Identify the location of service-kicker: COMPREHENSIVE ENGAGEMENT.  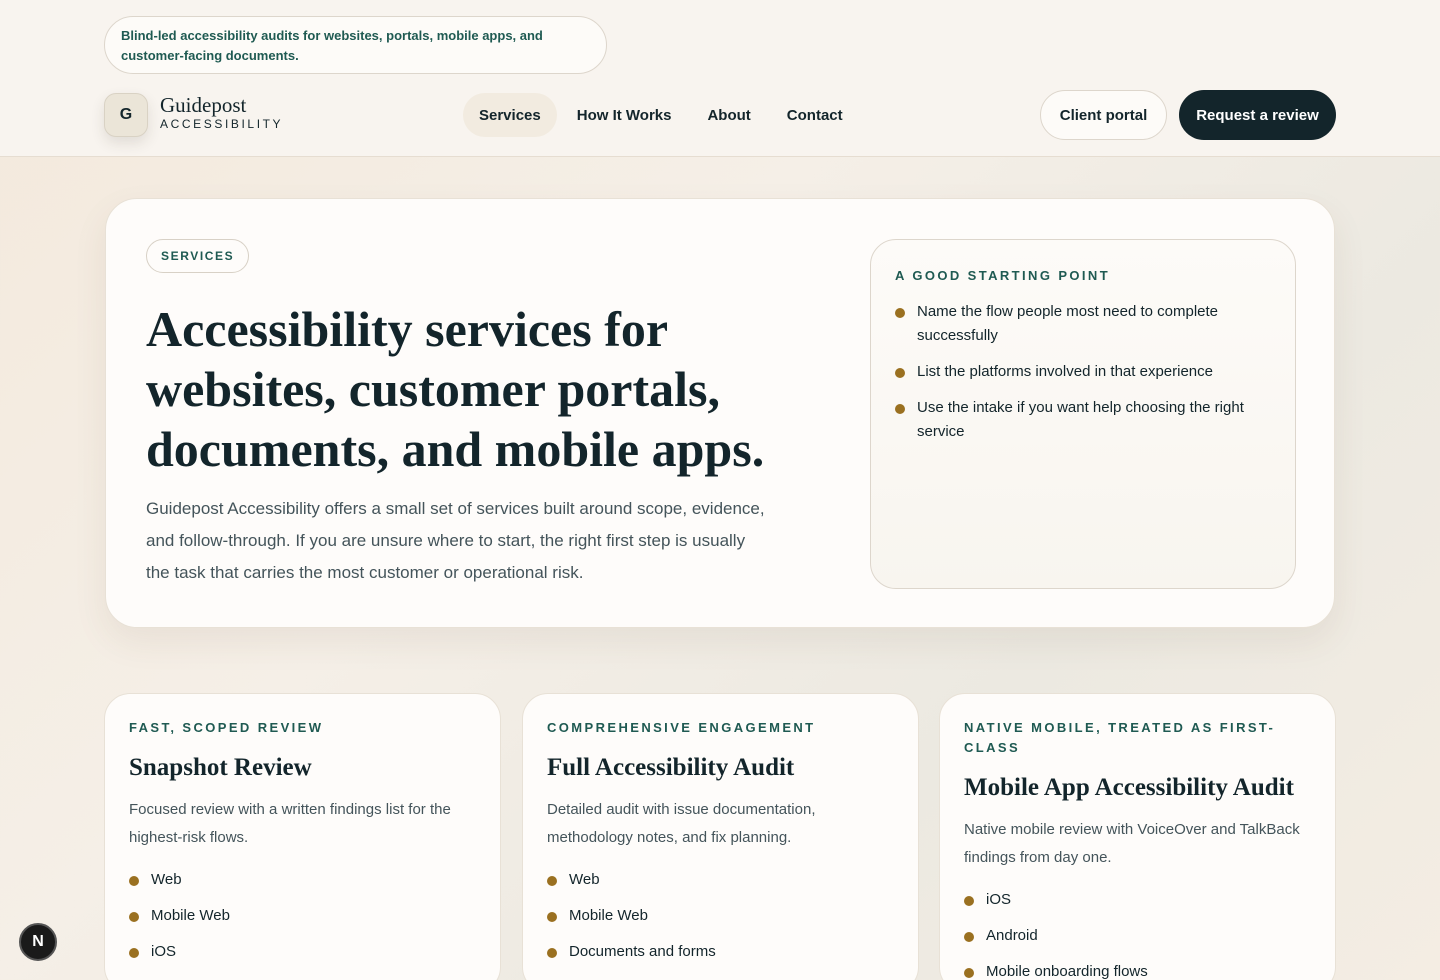
(681, 727).